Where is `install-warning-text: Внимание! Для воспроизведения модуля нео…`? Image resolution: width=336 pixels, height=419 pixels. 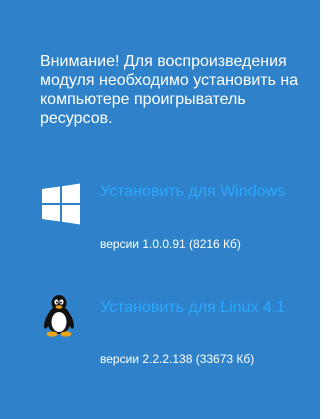
install-warning-text: Внимание! Для воспроизведения модуля нео… is located at coordinates (169, 90).